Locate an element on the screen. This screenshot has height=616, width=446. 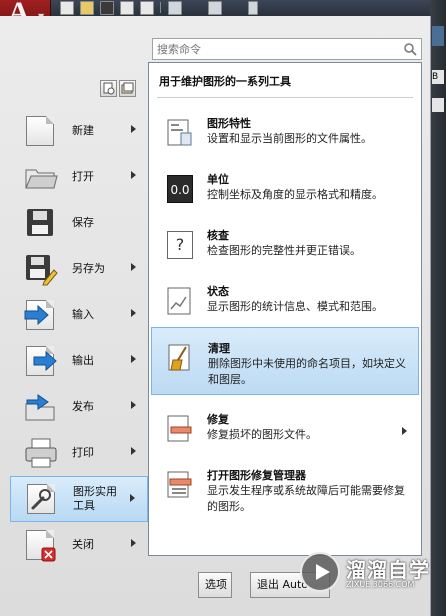
submenu-item-description: 删除图形中未使用的命名项目，如块定义和图层。 is located at coordinates (307, 371).